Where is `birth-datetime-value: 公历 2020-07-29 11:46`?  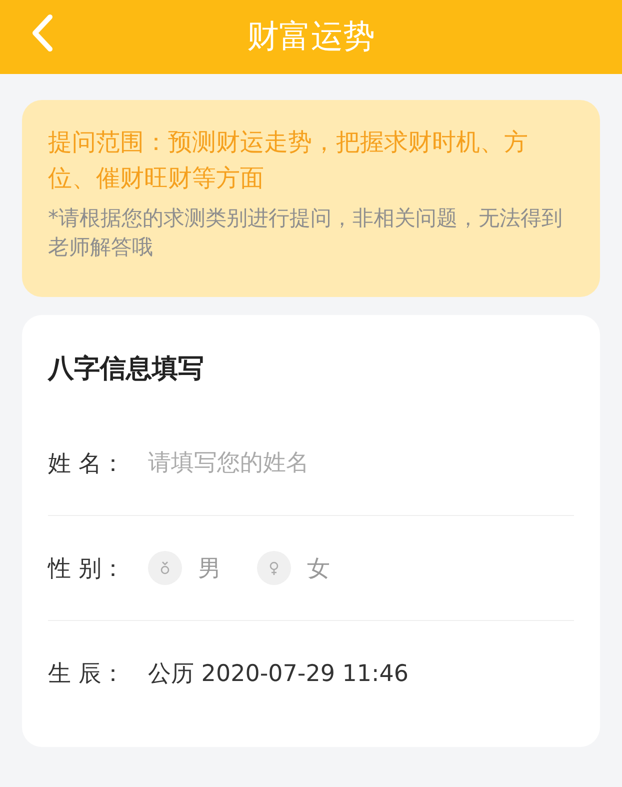
birth-datetime-value: 公历 2020-07-29 11:46 is located at coordinates (278, 673).